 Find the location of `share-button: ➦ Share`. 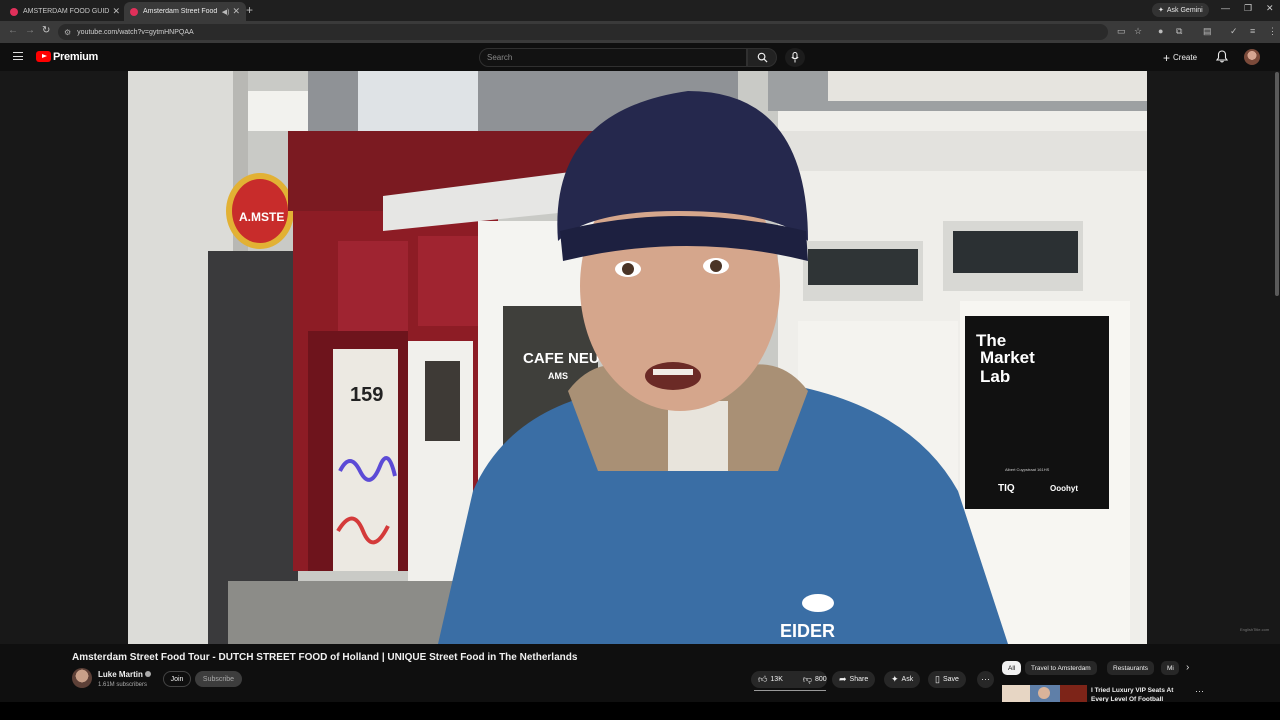

share-button: ➦ Share is located at coordinates (854, 679).